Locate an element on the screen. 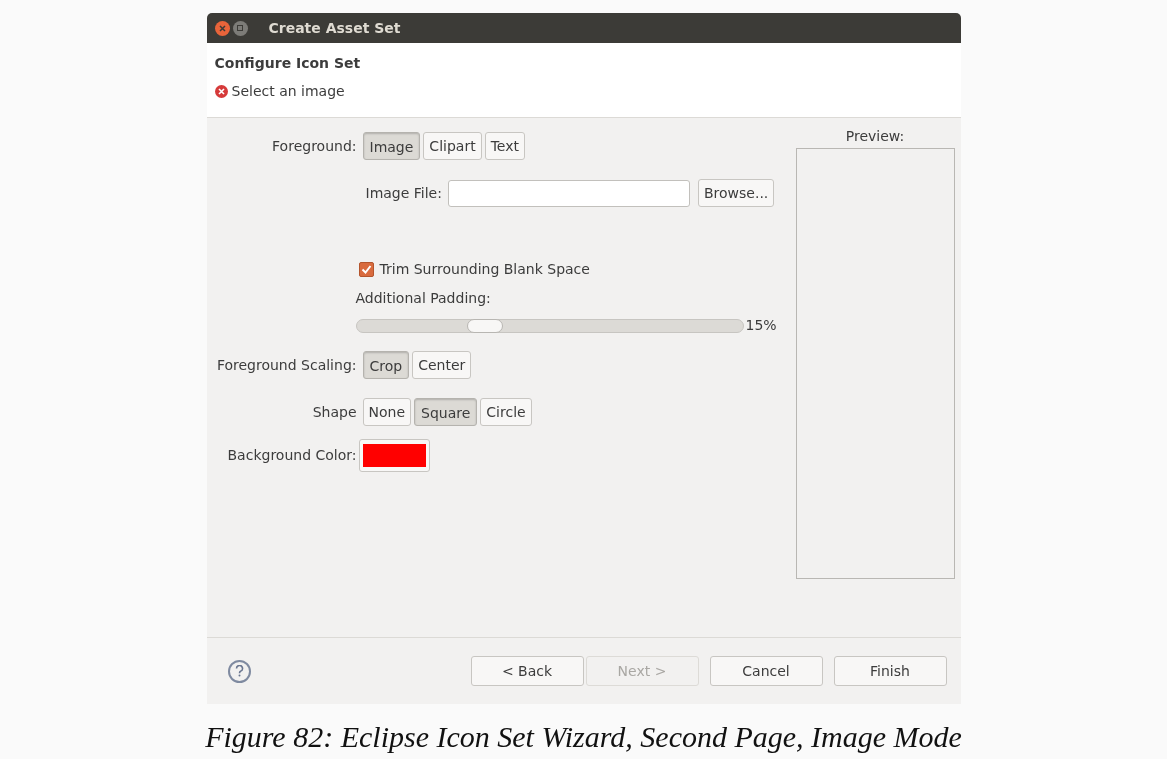 The width and height of the screenshot is (1167, 759). field-label: Additional Padding: is located at coordinates (423, 298).